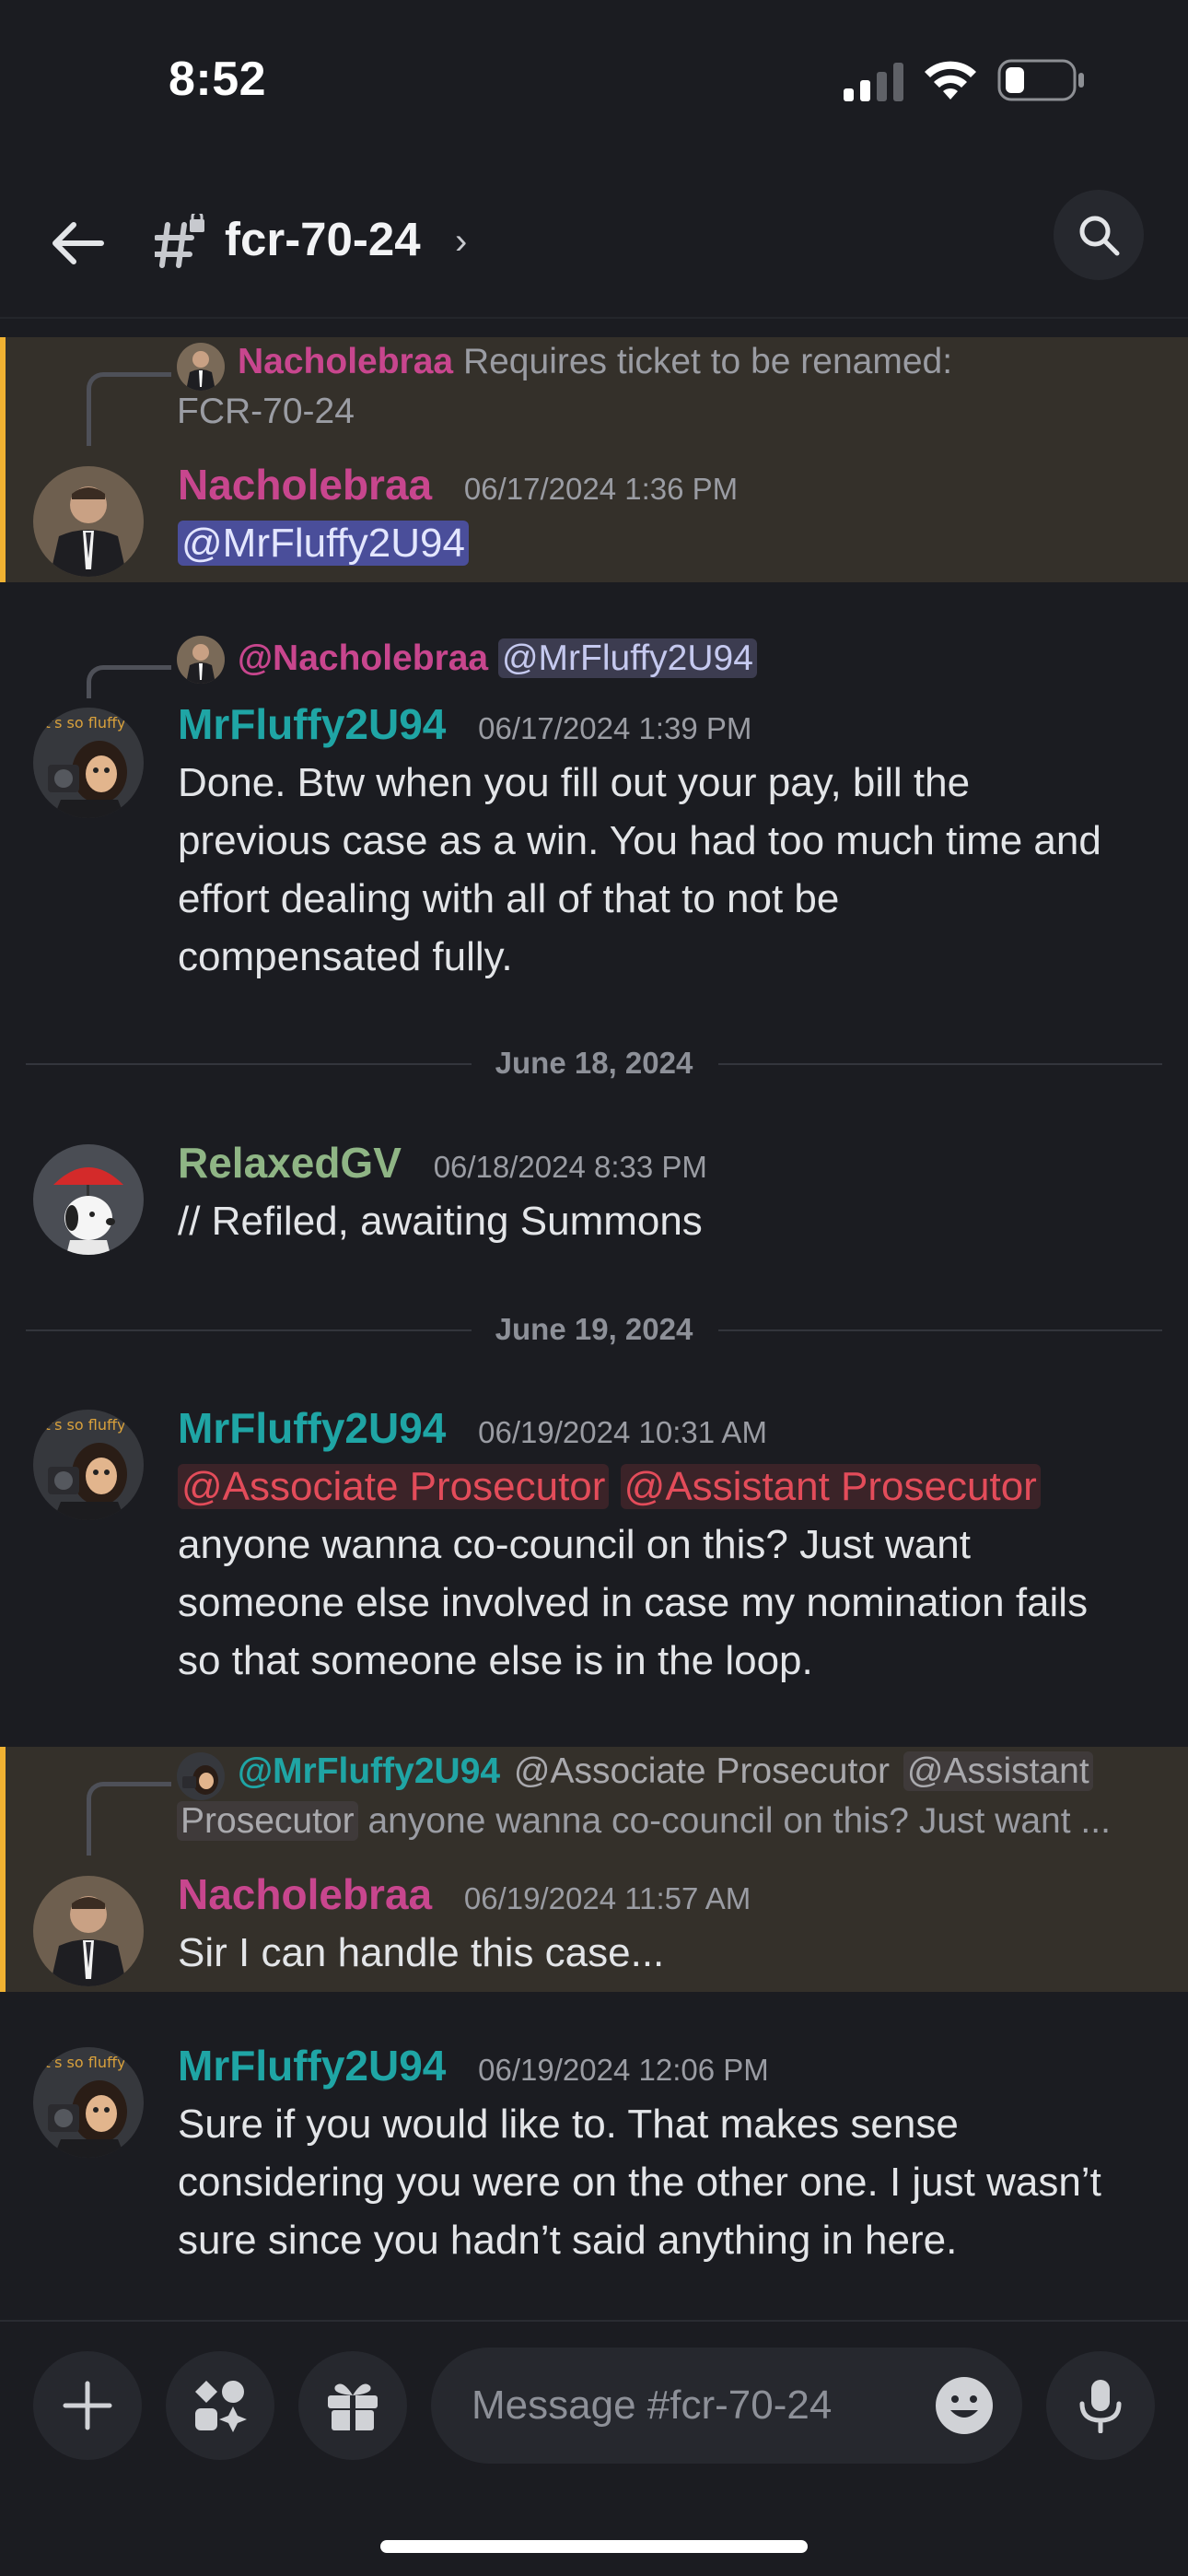  I want to click on reply-role-mention: Prosecutor, so click(267, 1821).